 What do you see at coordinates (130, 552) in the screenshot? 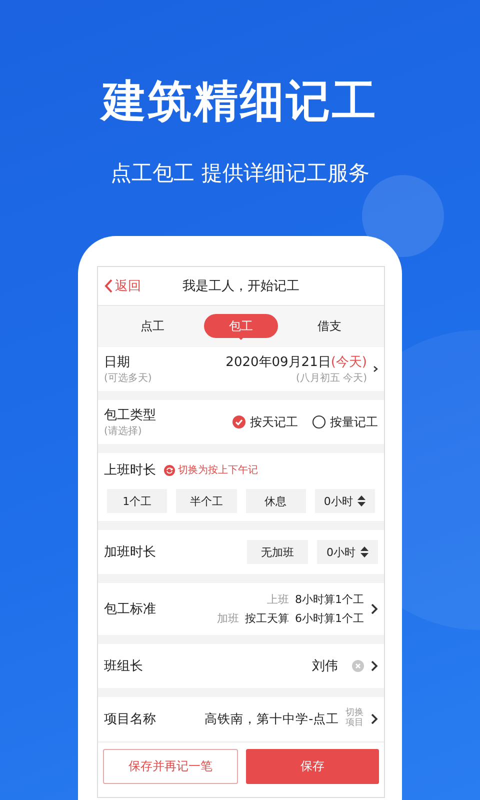
I see `field-label: 加班时长` at bounding box center [130, 552].